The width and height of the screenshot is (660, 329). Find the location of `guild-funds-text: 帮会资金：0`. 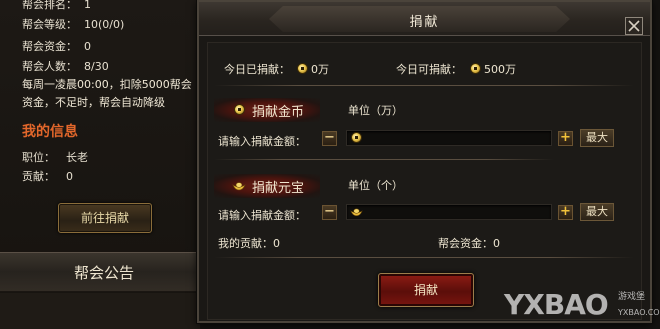

guild-funds-text: 帮会资金：0 is located at coordinates (469, 243).